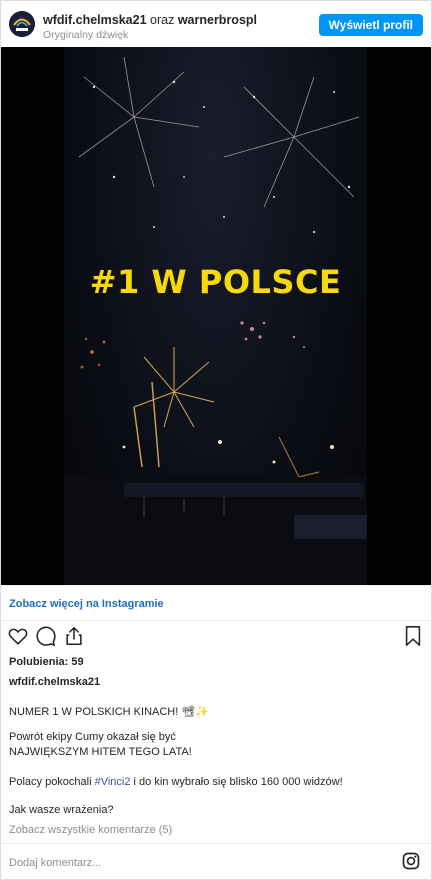 The width and height of the screenshot is (432, 880). Describe the element at coordinates (61, 810) in the screenshot. I see `caption-line: Jak wasze wrażenia?` at that location.